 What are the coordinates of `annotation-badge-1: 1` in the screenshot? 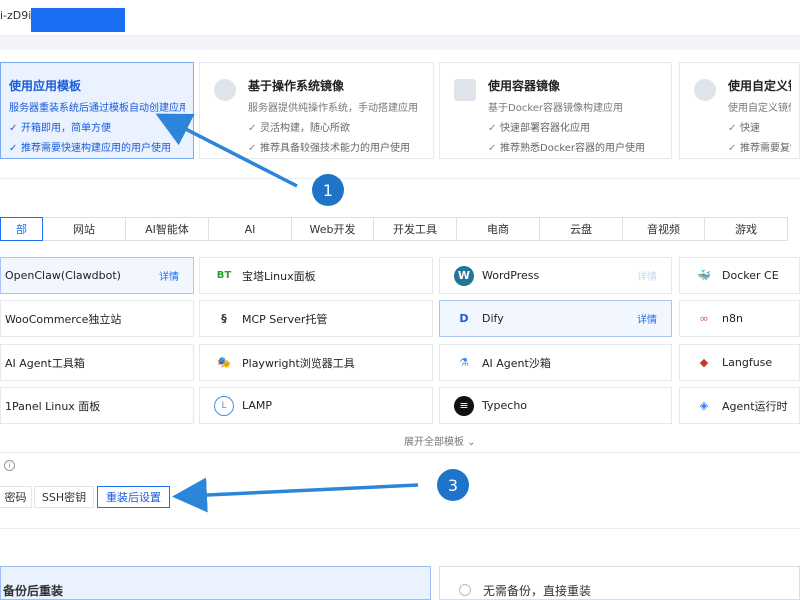 It's located at (328, 190).